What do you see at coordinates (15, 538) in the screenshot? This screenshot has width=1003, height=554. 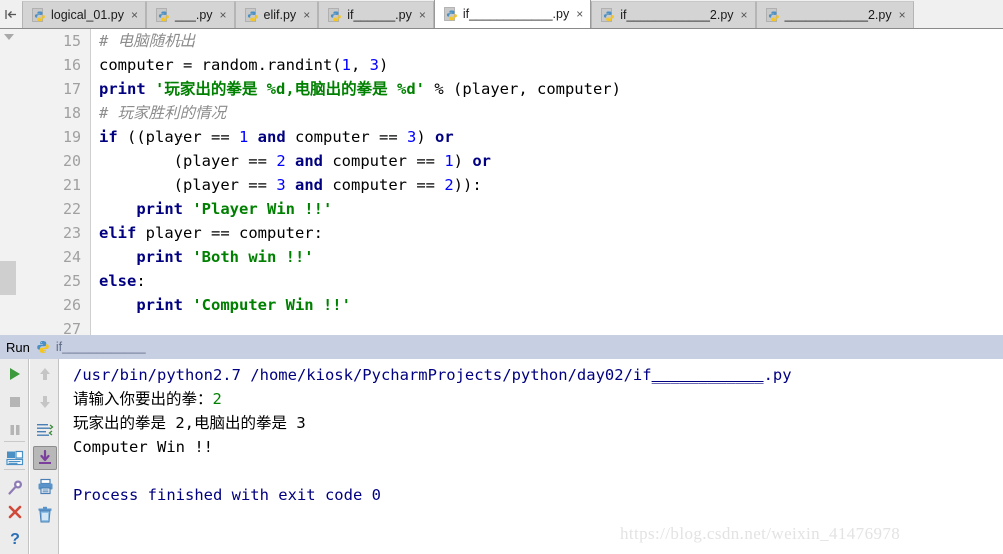 I see `question-mark-icon: ?` at bounding box center [15, 538].